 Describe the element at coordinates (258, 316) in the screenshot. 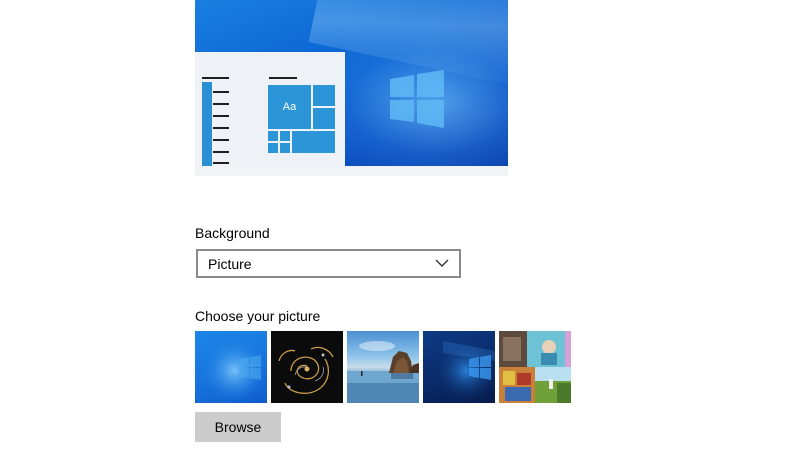

I see `choose-picture-label: Choose your picture` at that location.